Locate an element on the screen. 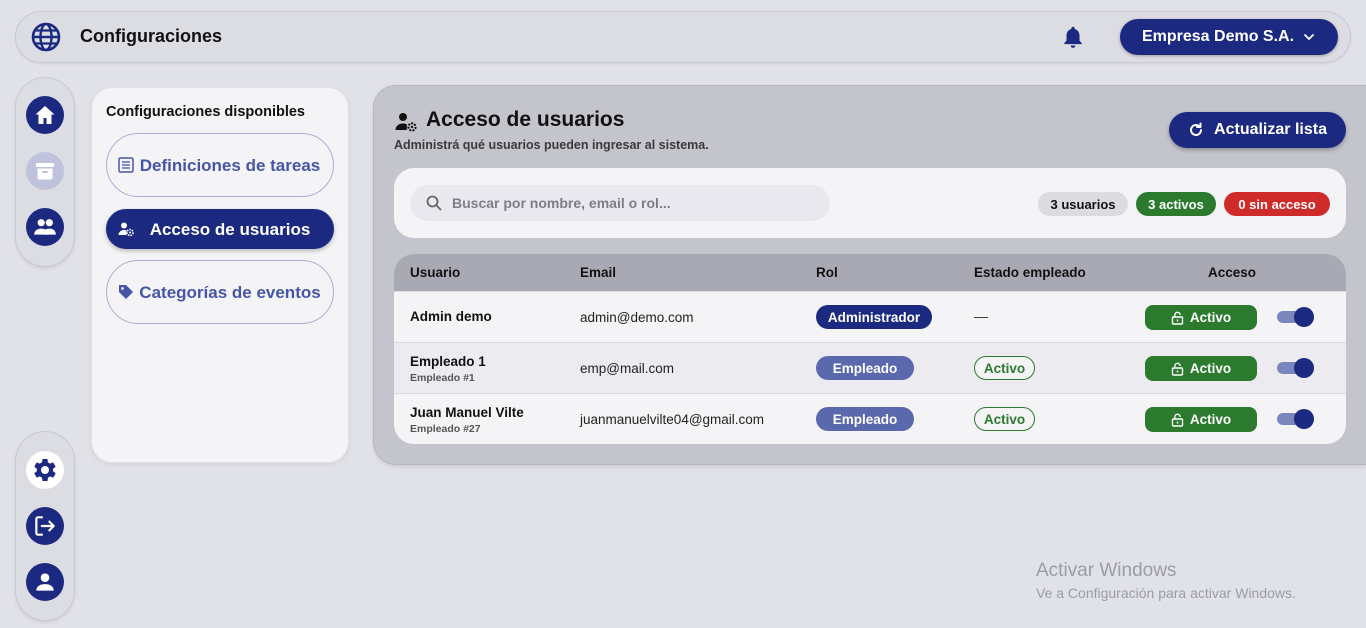 This screenshot has width=1366, height=628. user-name: Juan Manuel Vilte is located at coordinates (467, 412).